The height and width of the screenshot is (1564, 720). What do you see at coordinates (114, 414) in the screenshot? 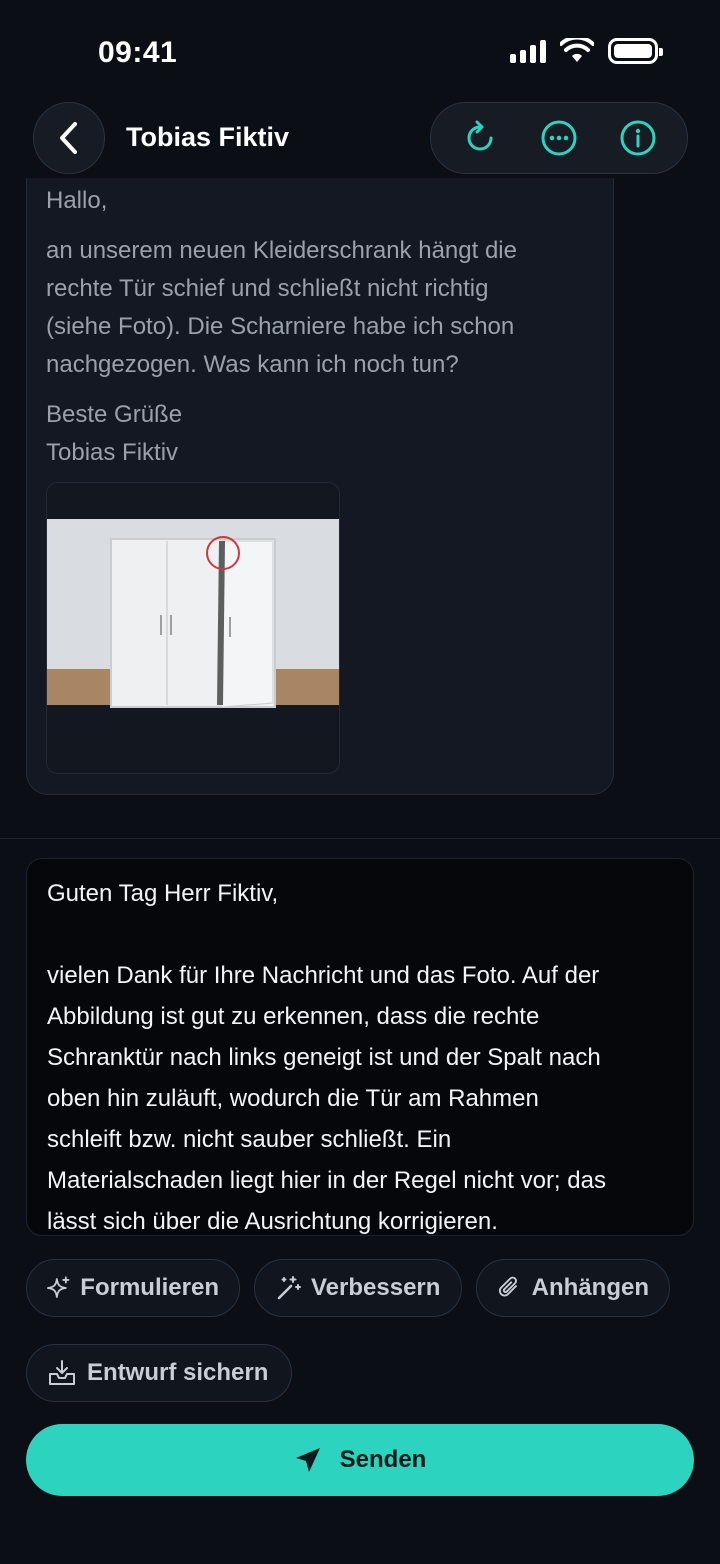
I see `message-closing: Beste Grüße` at bounding box center [114, 414].